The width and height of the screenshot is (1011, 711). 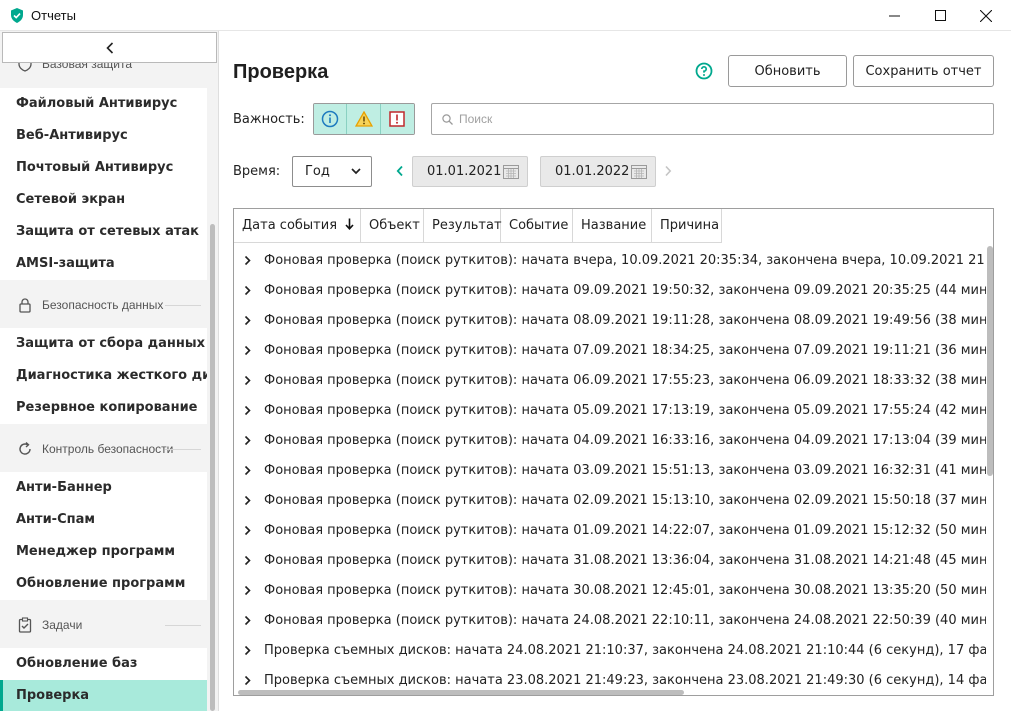 What do you see at coordinates (470, 171) in the screenshot?
I see `date-from-field: 01.01.2021` at bounding box center [470, 171].